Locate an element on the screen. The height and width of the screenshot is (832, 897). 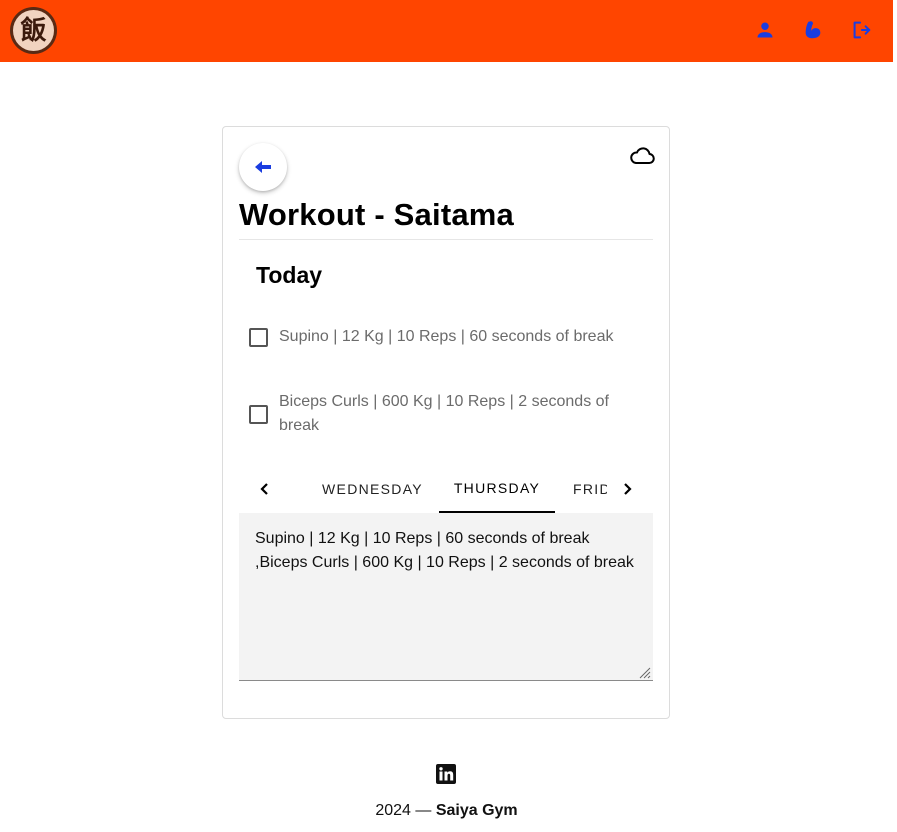
weekday-tabs: WEDNESDAY THURSDAY FRIDAY is located at coordinates (446, 489).